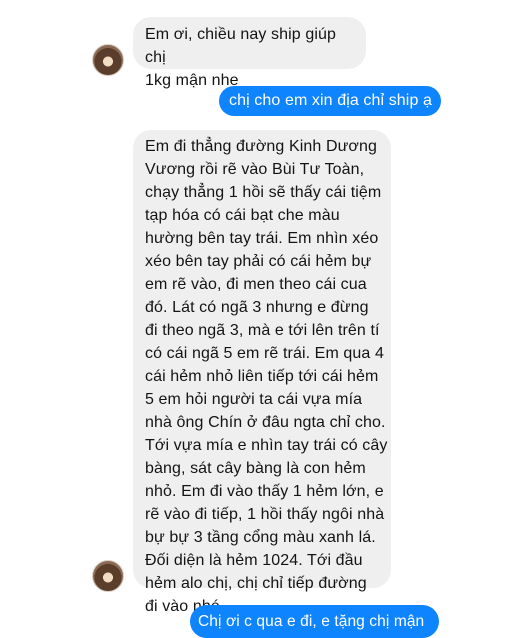  What do you see at coordinates (330, 101) in the screenshot?
I see `outgoing-message-bubble: chị cho em xin địa chỉ ship ạ` at bounding box center [330, 101].